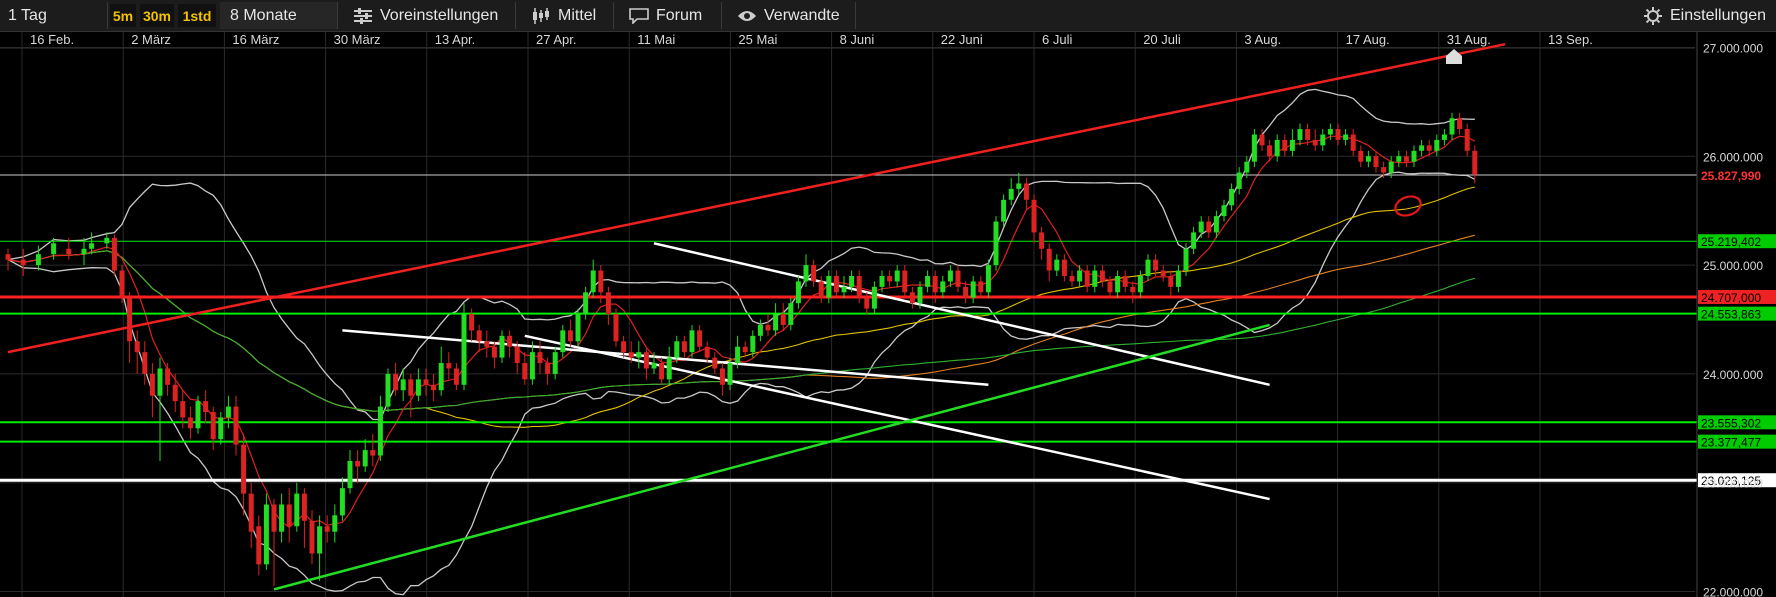 The height and width of the screenshot is (597, 1776). Describe the element at coordinates (27, 15) in the screenshot. I see `period-label: 1 Tag` at that location.